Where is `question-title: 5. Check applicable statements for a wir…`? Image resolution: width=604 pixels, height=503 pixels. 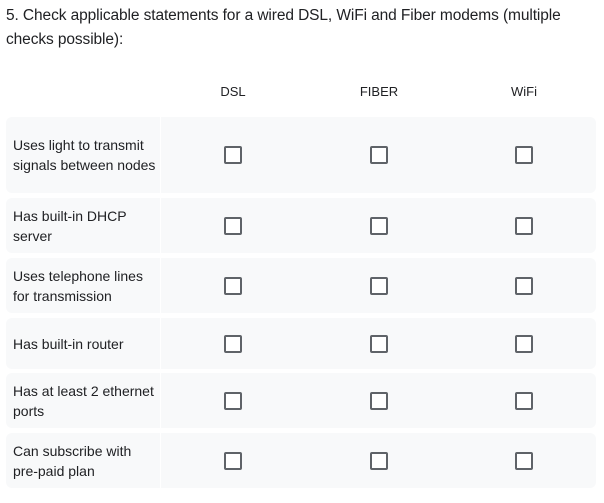 question-title: 5. Check applicable statements for a wir… is located at coordinates (283, 27).